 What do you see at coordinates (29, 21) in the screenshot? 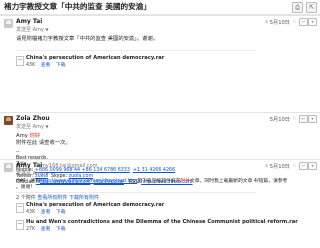
I see `sender-name: Amy Tai` at bounding box center [29, 21].